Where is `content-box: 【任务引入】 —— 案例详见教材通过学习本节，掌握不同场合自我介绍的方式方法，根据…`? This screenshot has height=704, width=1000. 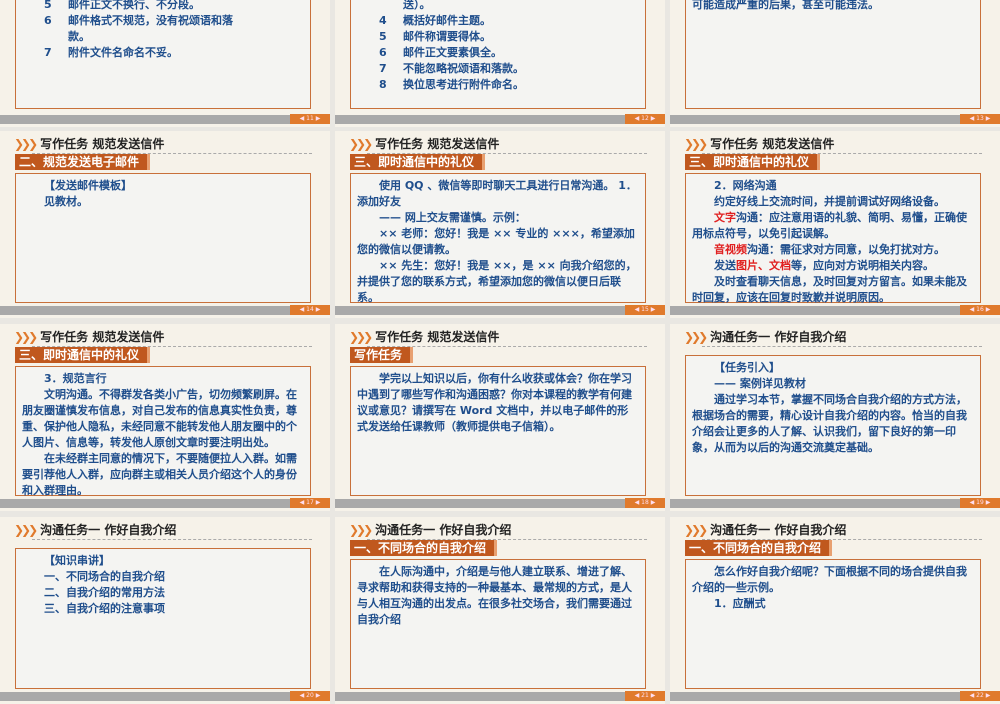
content-box: 【任务引入】 —— 案例详见教材通过学习本节，掌握不同场合自我介绍的方式方法，根据… is located at coordinates (833, 425).